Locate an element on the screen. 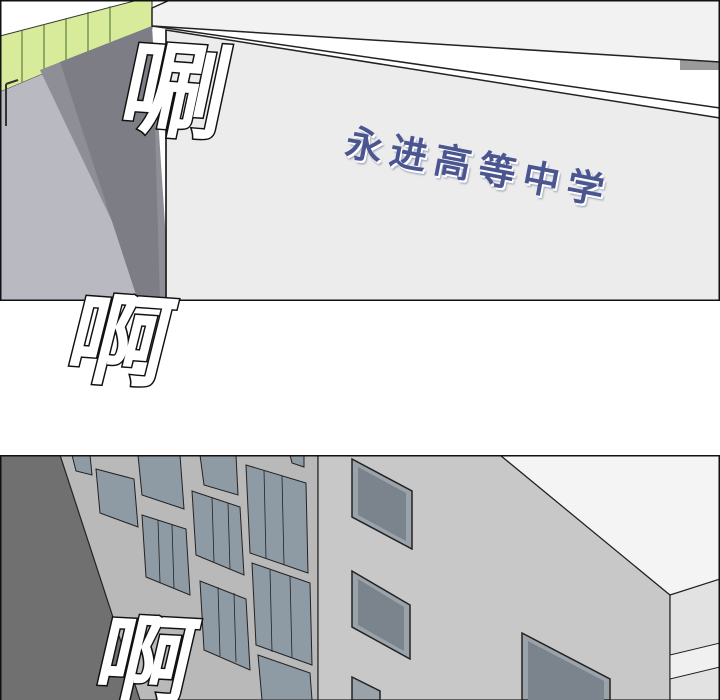 This screenshot has width=720, height=700. sfx-scream-text-middle: 啊 is located at coordinates (117, 341).